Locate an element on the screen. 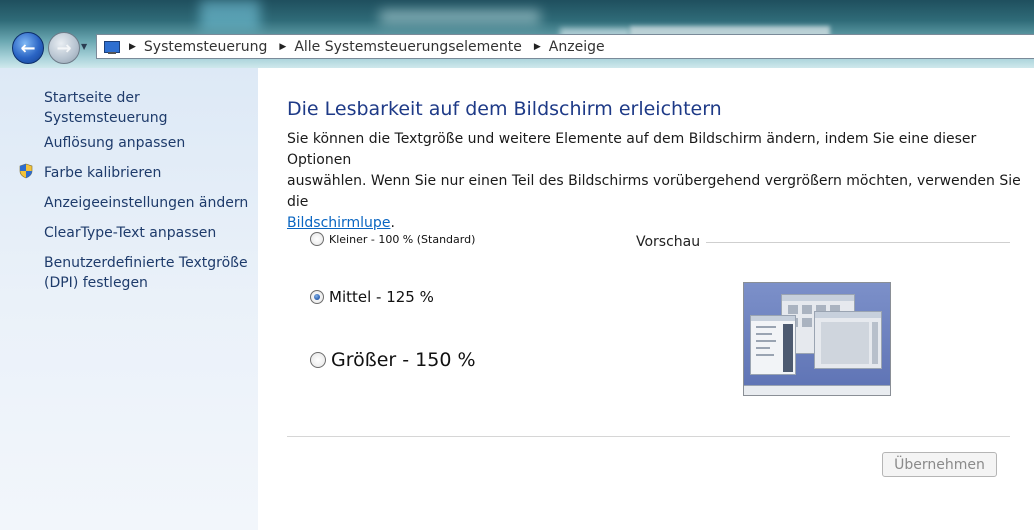  sidebar-item-label: Benutzerdefinierte Textgröße is located at coordinates (146, 263).